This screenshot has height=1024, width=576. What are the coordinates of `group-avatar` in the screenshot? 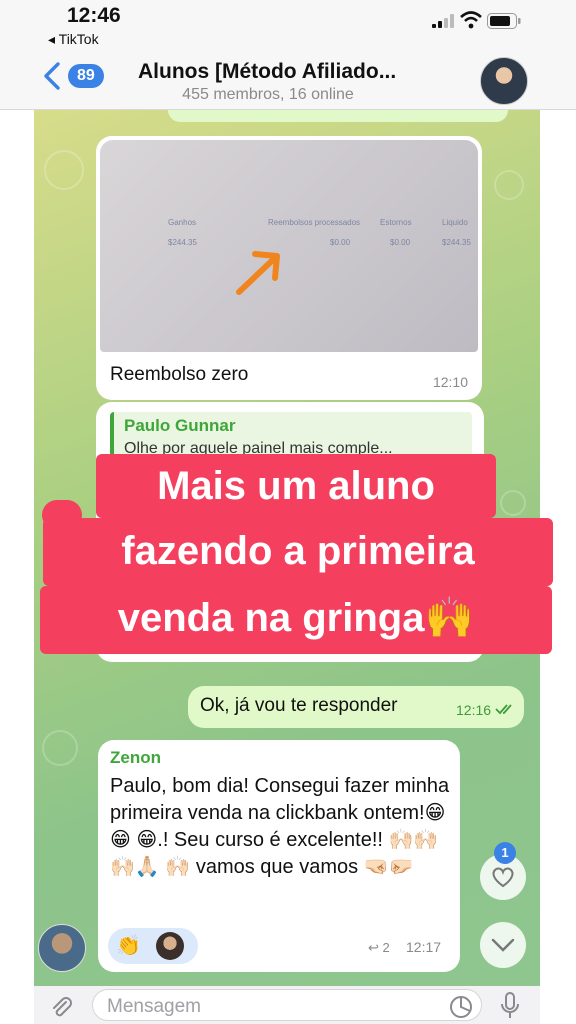 It's located at (504, 81).